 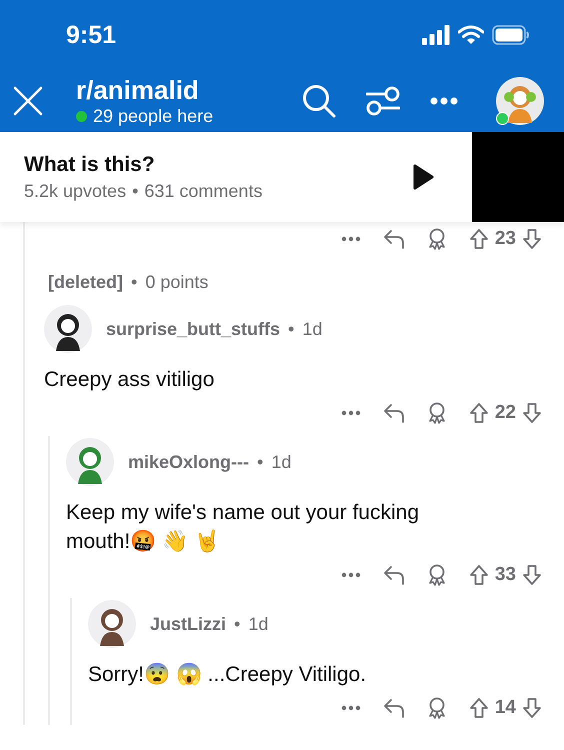 What do you see at coordinates (383, 101) in the screenshot?
I see `filter-icon` at bounding box center [383, 101].